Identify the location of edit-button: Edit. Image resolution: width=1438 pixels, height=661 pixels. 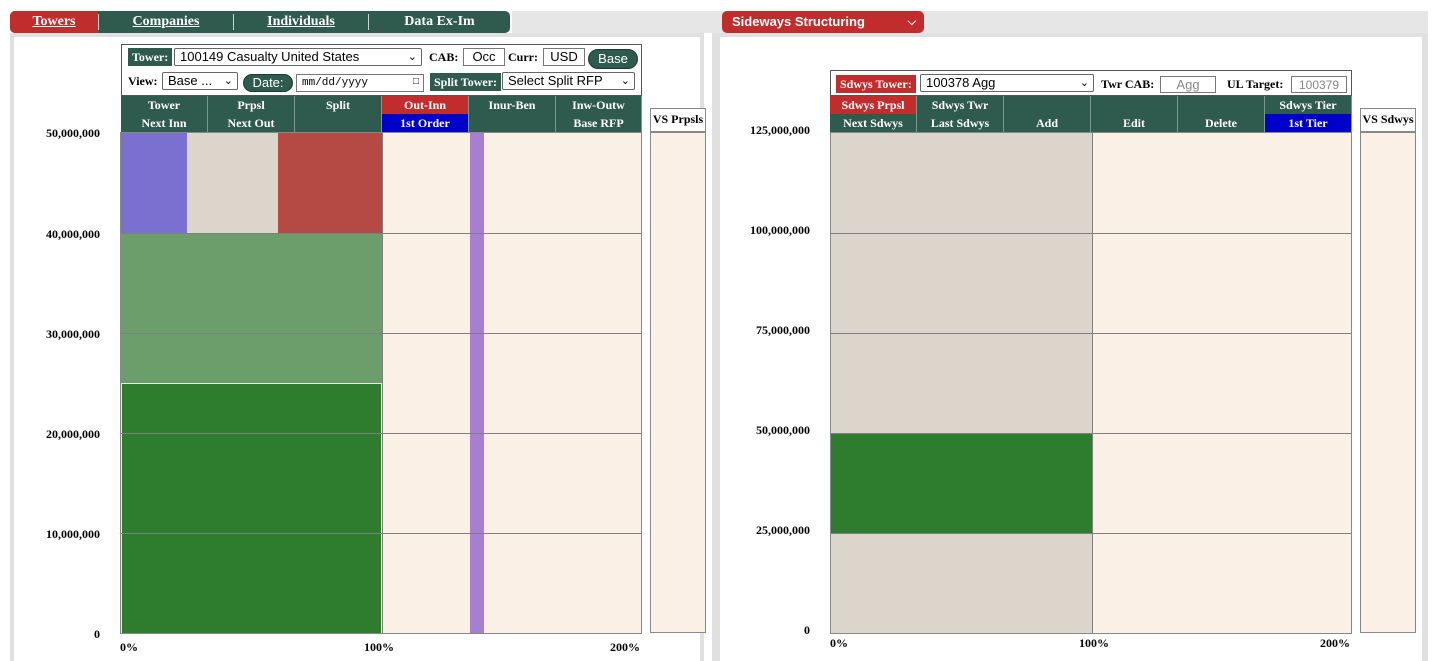
(1134, 123).